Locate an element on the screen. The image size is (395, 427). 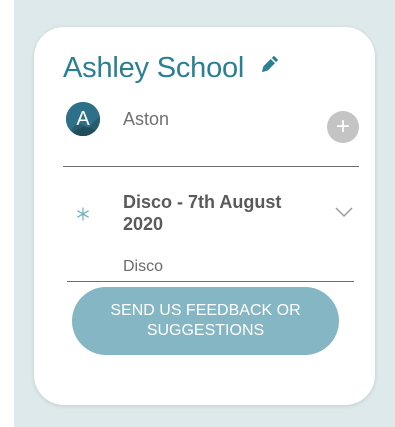
avatar: A is located at coordinates (83, 119).